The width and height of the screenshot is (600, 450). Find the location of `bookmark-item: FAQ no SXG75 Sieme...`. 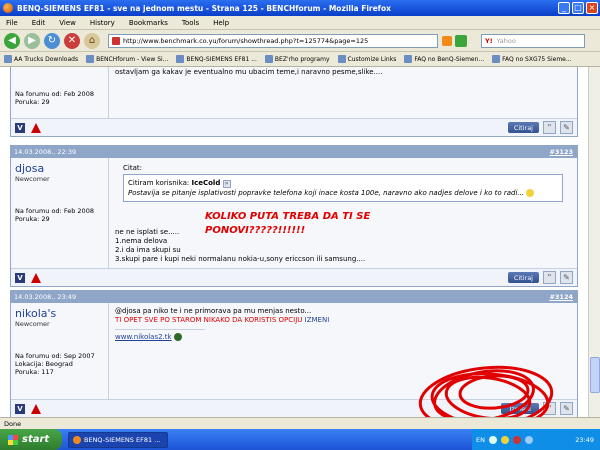

bookmark-item: FAQ no SXG75 Sieme... is located at coordinates (532, 59).